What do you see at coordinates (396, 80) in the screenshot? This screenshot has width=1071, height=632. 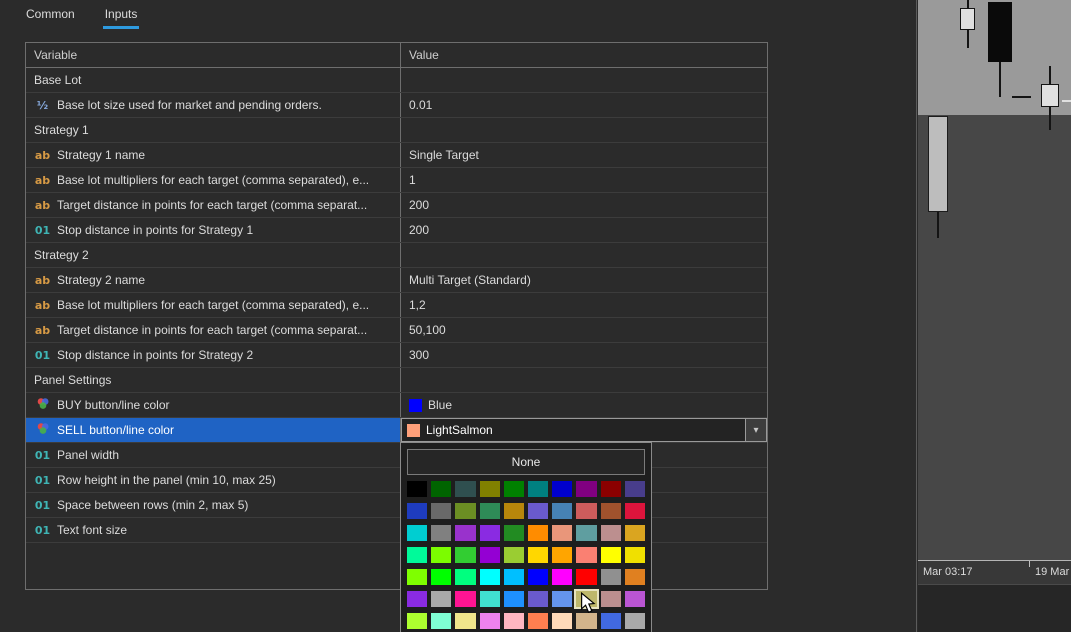 I see `group-row: Base Lot` at bounding box center [396, 80].